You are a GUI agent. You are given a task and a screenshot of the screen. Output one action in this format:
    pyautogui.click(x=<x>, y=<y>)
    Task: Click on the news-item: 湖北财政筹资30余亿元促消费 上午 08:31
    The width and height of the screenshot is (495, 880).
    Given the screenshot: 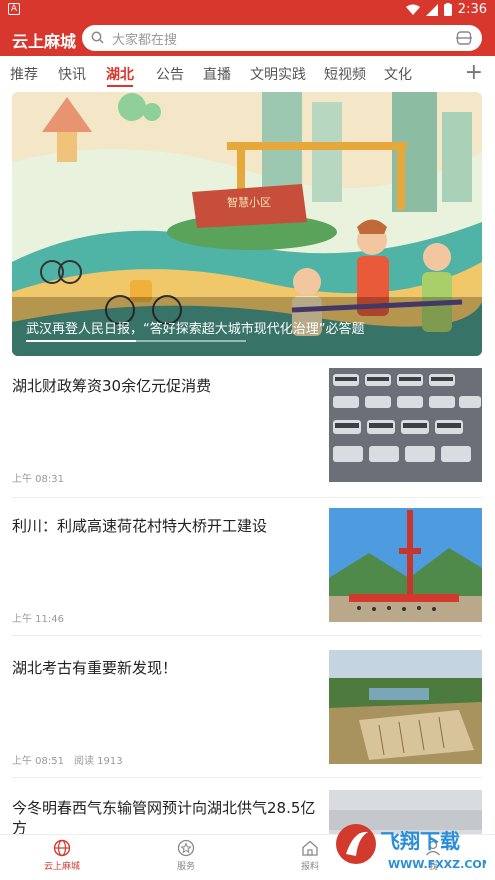 What is the action you would take?
    pyautogui.click(x=247, y=433)
    